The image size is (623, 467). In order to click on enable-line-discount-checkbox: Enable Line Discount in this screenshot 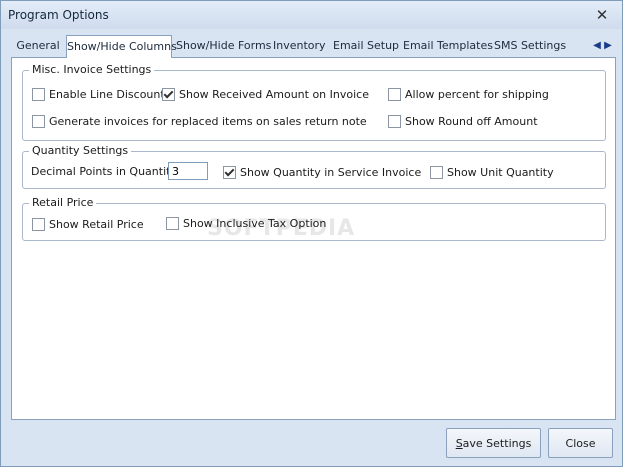, I will do `click(98, 94)`.